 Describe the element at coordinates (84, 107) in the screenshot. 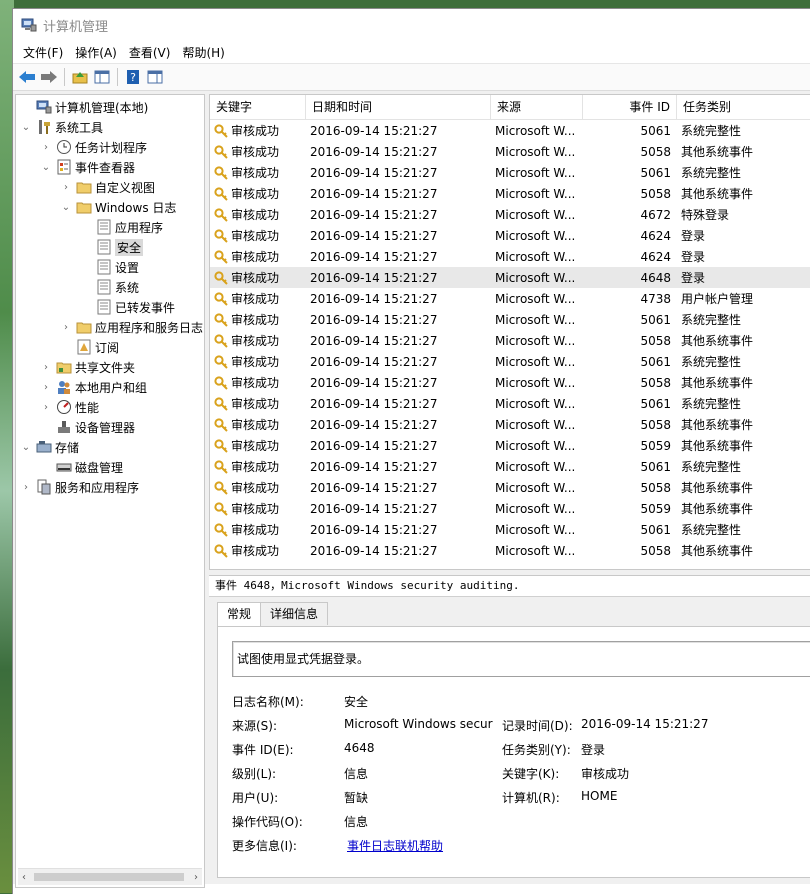

I see `tree-node: 计算机管理(本地)` at that location.